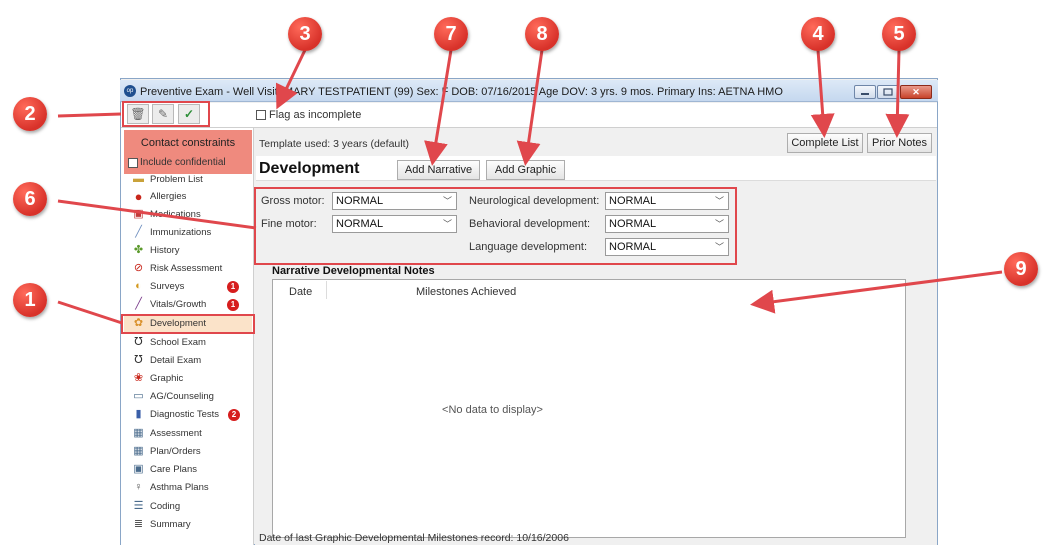 The height and width of the screenshot is (545, 1043). Describe the element at coordinates (542, 34) in the screenshot. I see `callout-marker-8: 8` at that location.